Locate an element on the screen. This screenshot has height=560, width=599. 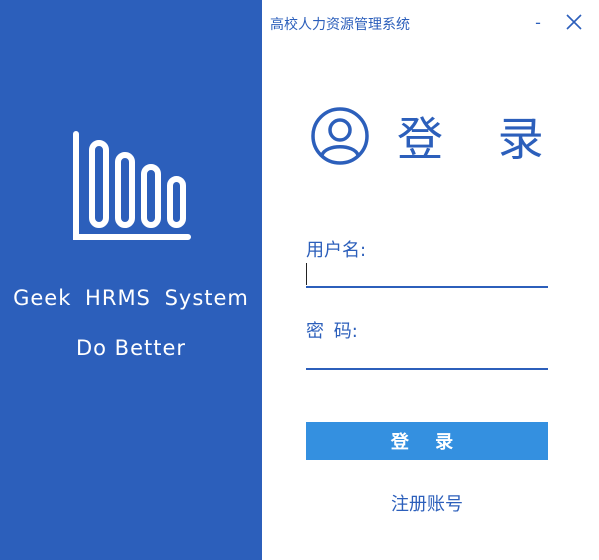
close-icon is located at coordinates (574, 22).